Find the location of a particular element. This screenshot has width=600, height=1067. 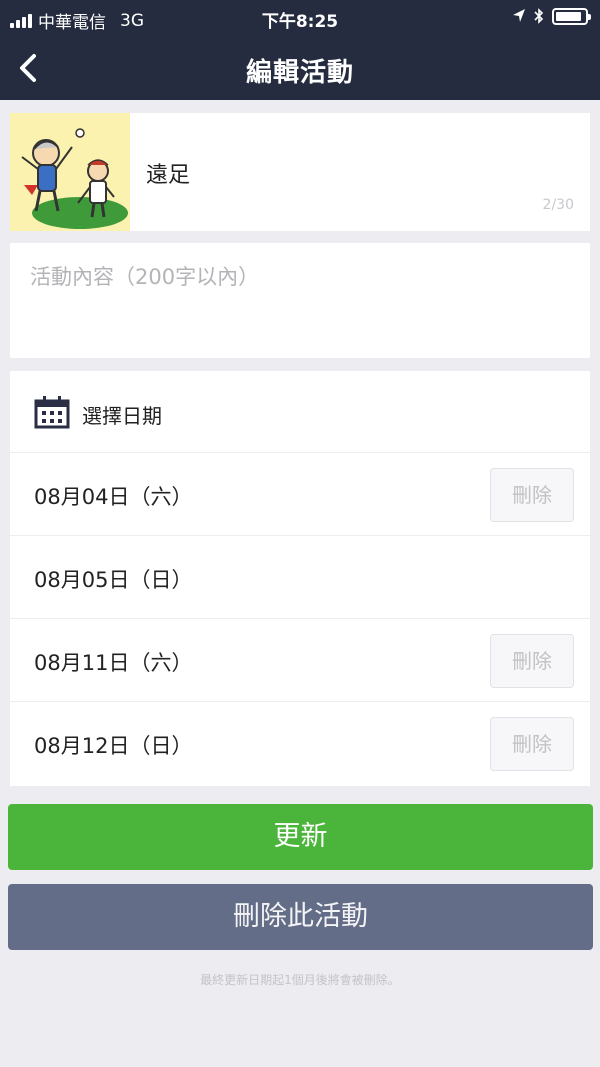

event-content-field: 活動內容（200字以內） is located at coordinates (300, 300).